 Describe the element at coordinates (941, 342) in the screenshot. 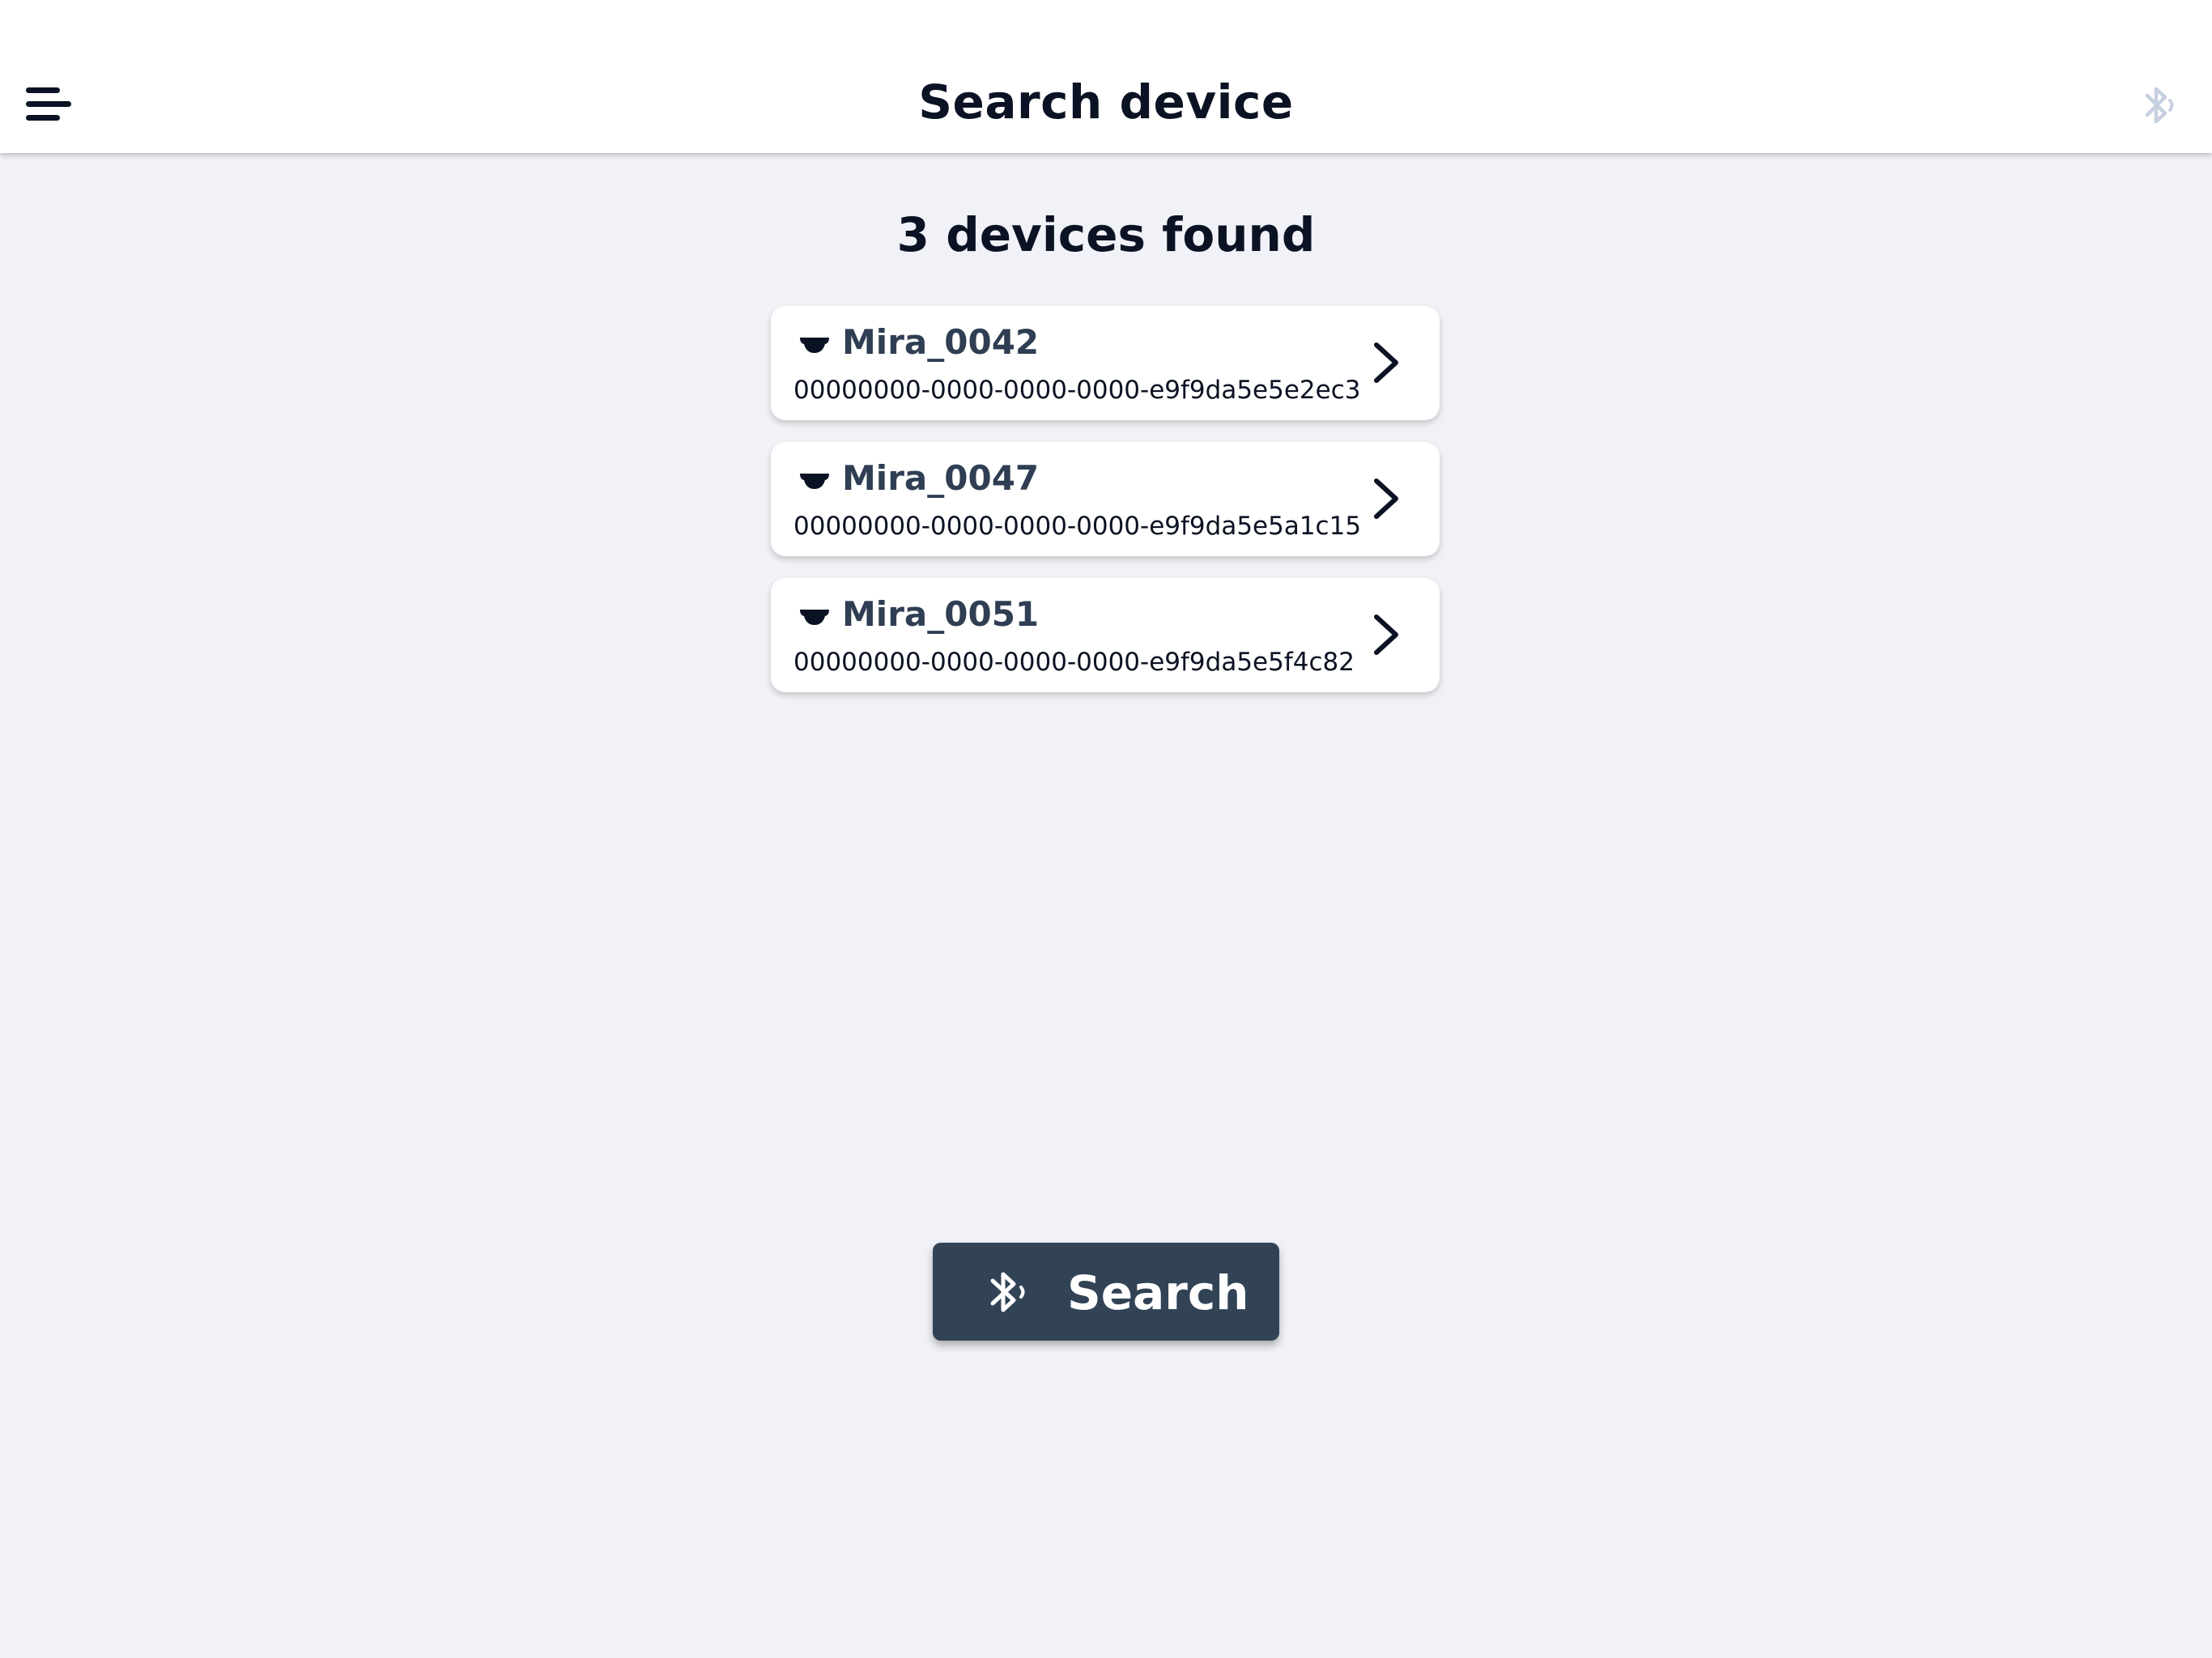

I see `device-name: Mira_0042` at that location.